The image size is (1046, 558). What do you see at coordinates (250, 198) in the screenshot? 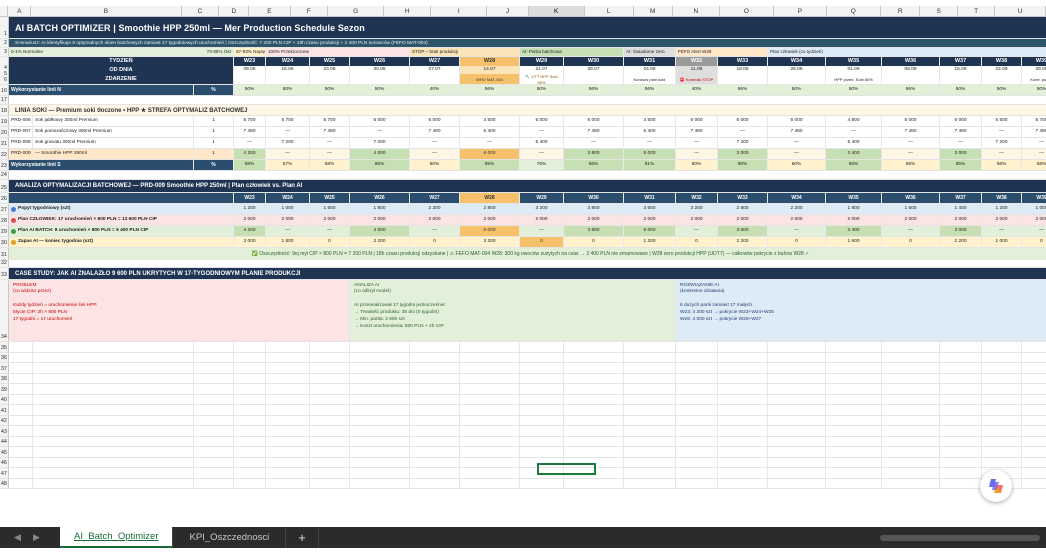
I see `analysis-week-w23: W23` at bounding box center [250, 198].